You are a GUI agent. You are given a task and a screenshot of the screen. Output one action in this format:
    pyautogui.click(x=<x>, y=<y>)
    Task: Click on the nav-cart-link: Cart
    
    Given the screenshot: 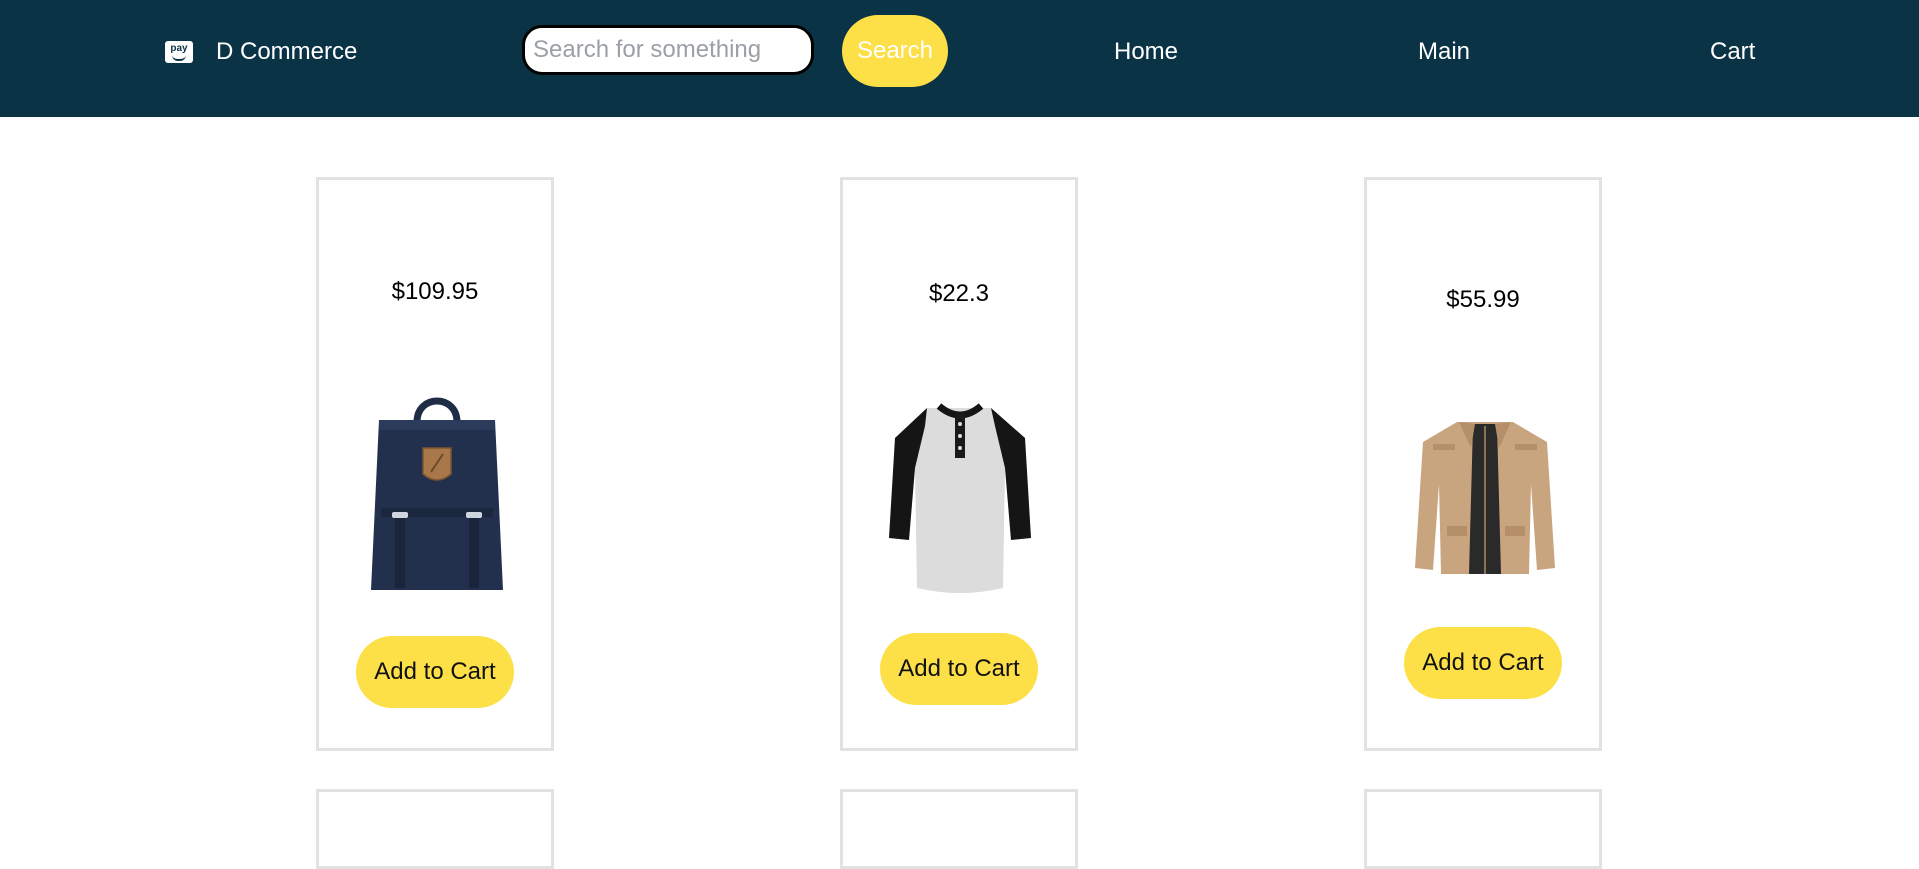 What is the action you would take?
    pyautogui.click(x=1732, y=52)
    